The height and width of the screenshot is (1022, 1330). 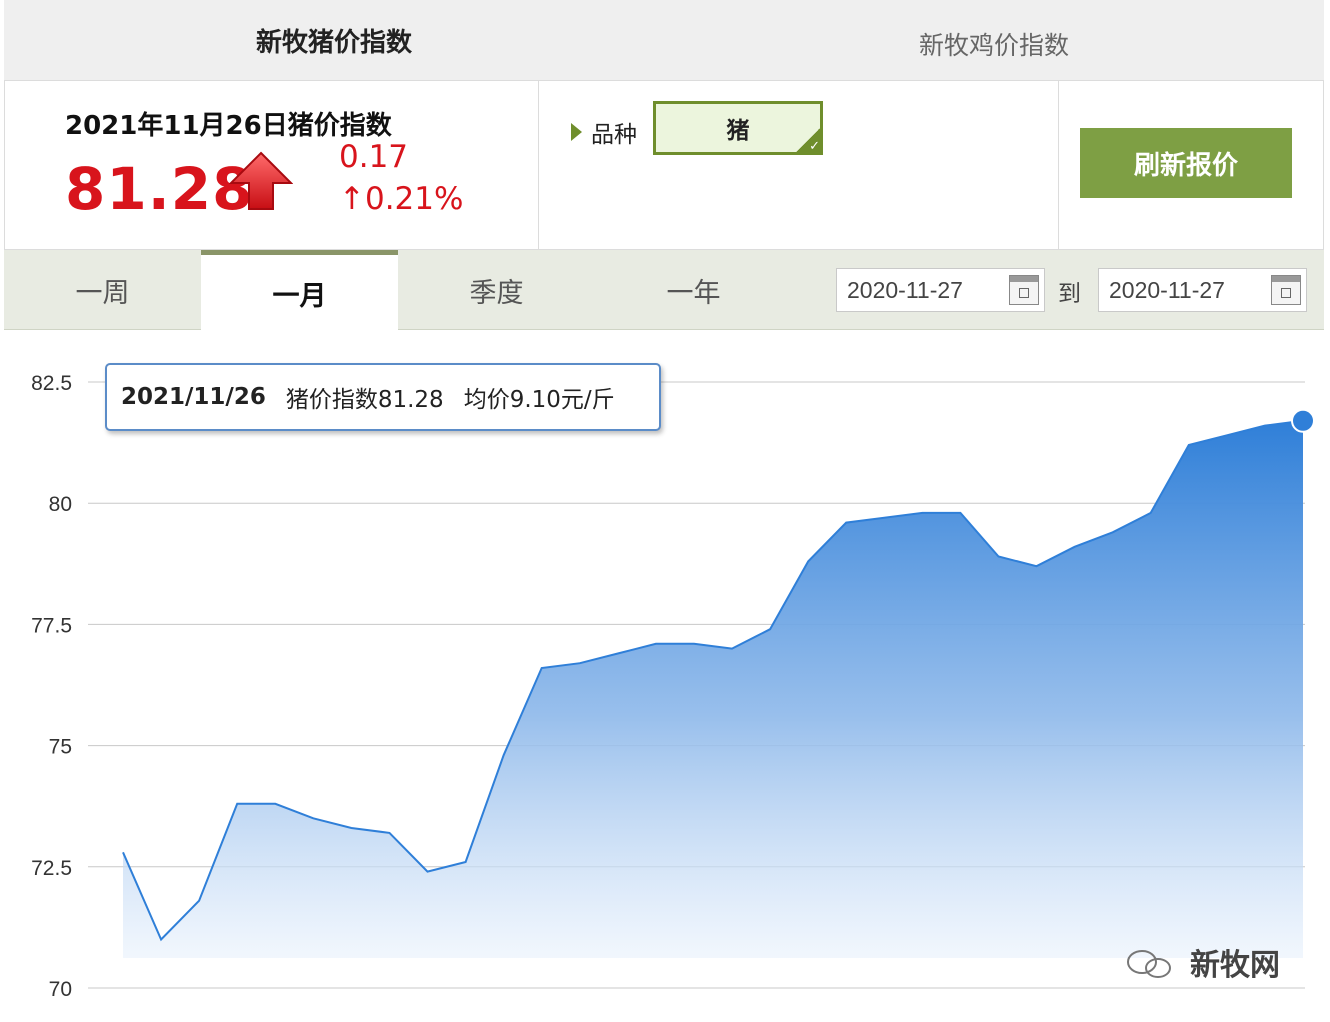 I want to click on end-date-input: 2020-11-27, so click(x=1202, y=290).